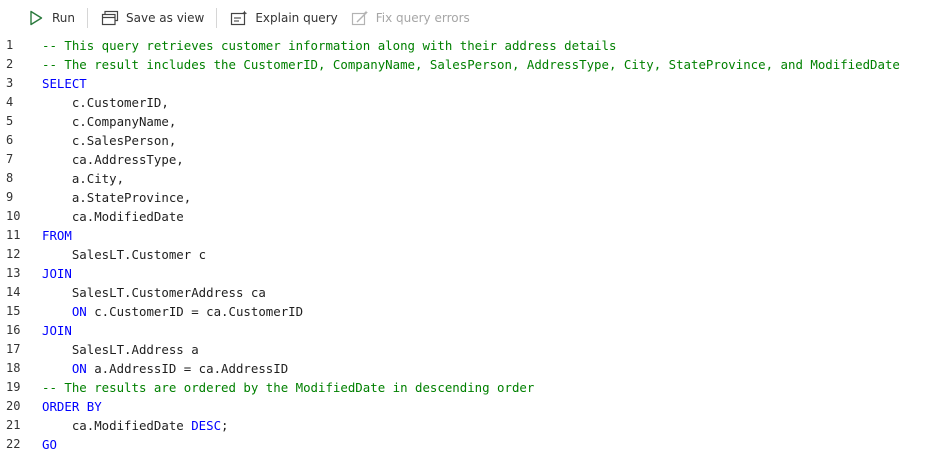 The image size is (934, 457). What do you see at coordinates (467, 83) in the screenshot?
I see `code-line: 3 SELECT` at bounding box center [467, 83].